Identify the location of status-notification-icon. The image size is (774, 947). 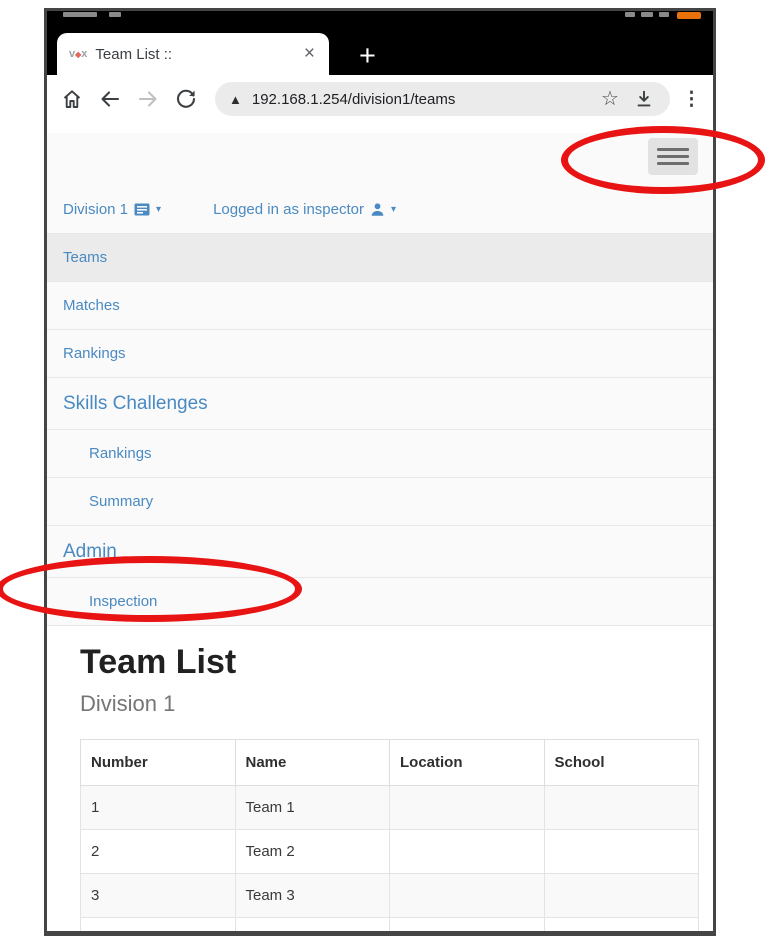
(115, 14).